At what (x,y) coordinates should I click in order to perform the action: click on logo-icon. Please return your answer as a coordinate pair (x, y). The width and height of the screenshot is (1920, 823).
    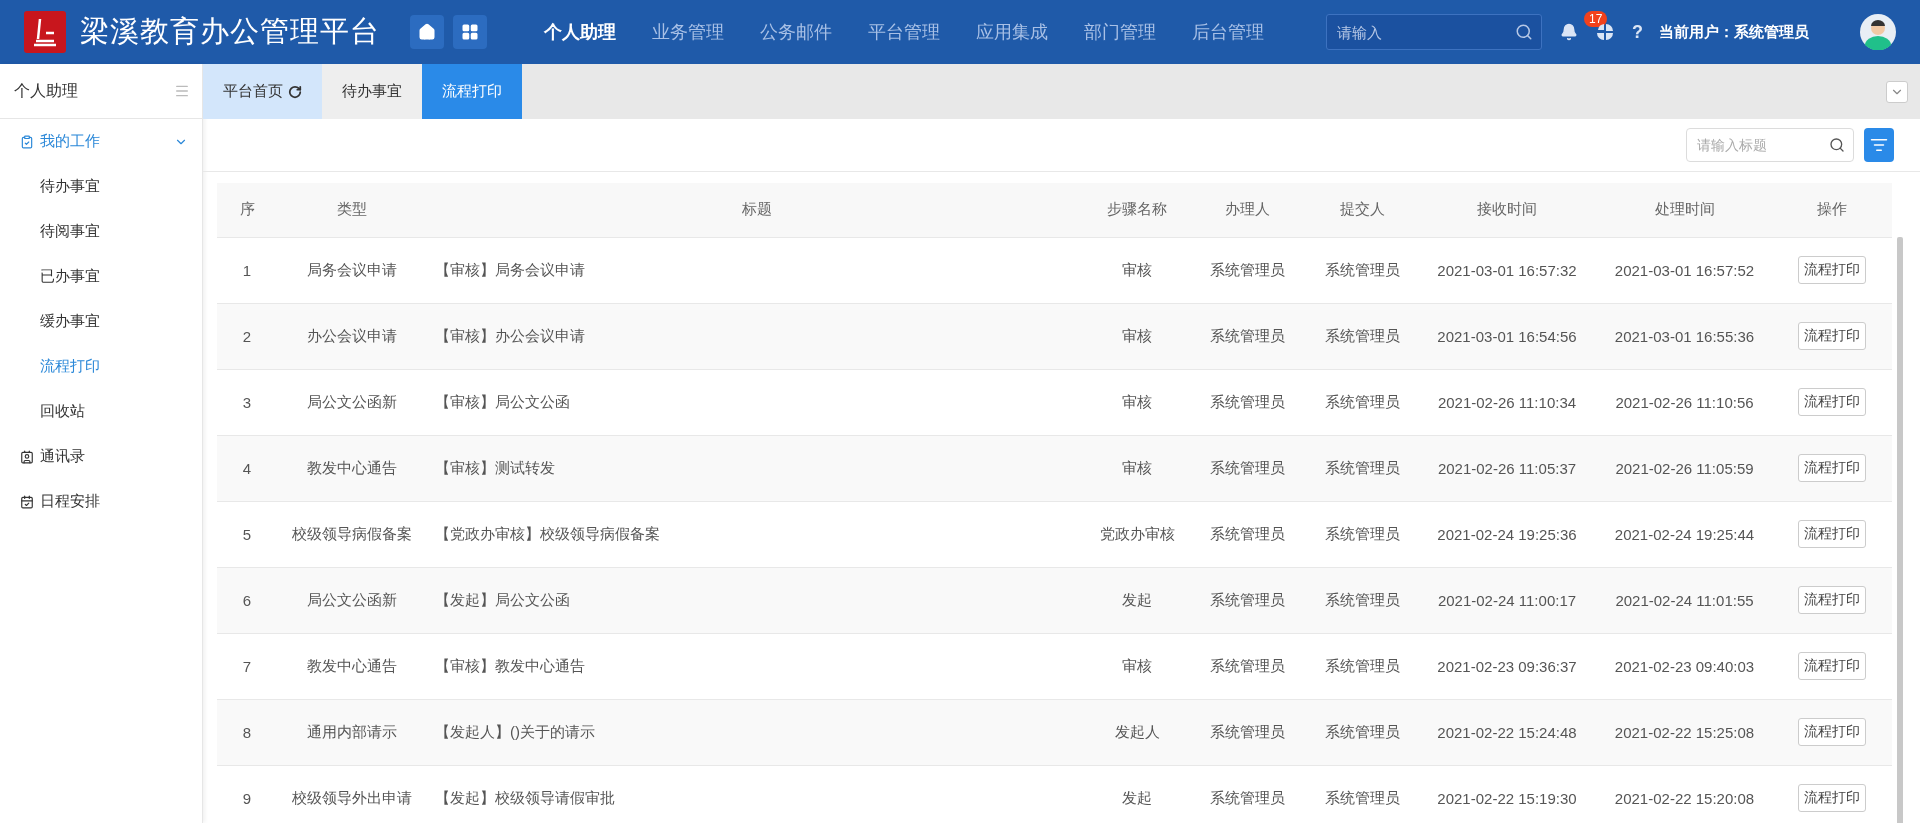
    Looking at the image, I should click on (45, 32).